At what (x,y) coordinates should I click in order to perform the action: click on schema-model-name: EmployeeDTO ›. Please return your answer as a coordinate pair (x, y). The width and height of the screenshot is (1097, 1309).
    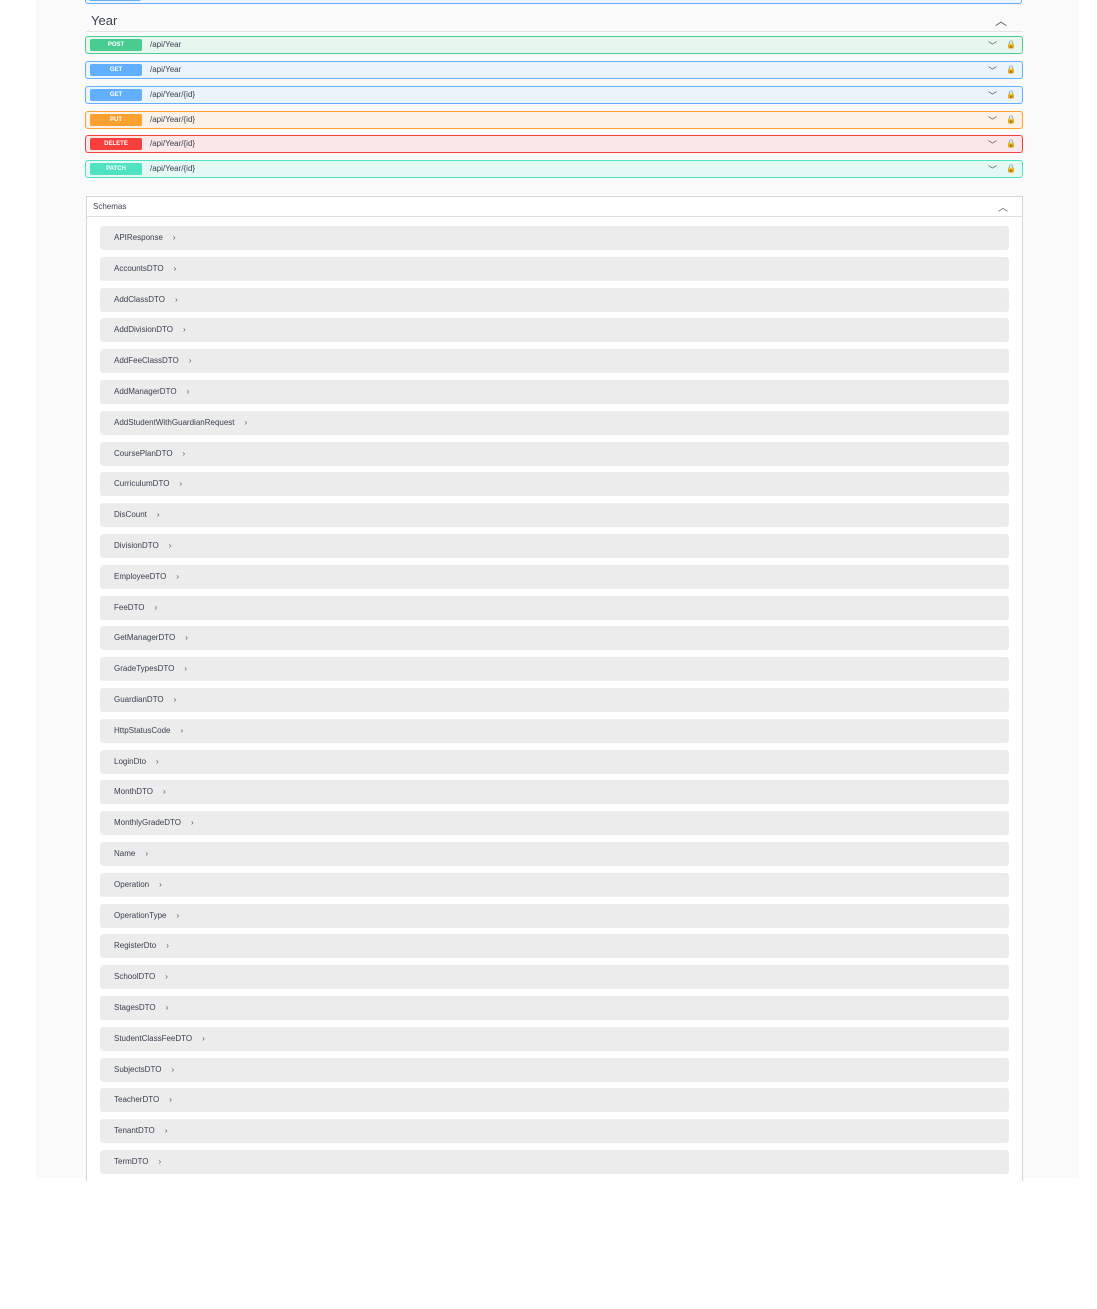
    Looking at the image, I should click on (146, 576).